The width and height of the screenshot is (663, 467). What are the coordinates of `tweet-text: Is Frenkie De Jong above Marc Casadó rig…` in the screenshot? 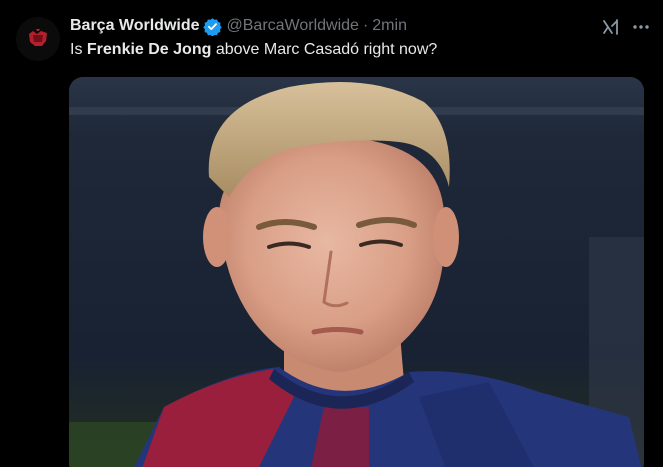 It's located at (253, 50).